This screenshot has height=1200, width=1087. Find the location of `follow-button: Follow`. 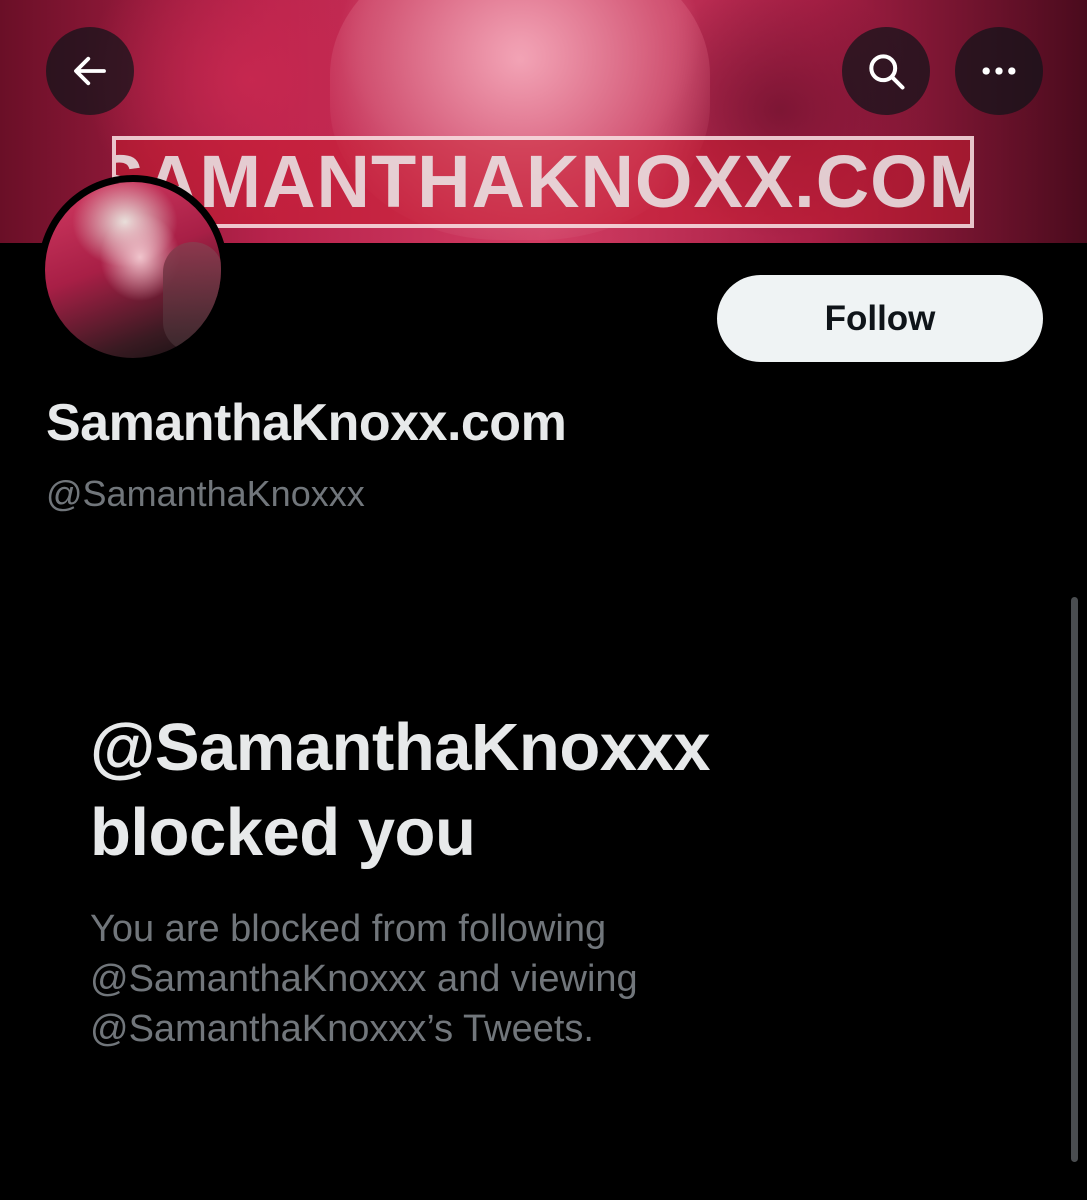

follow-button: Follow is located at coordinates (880, 318).